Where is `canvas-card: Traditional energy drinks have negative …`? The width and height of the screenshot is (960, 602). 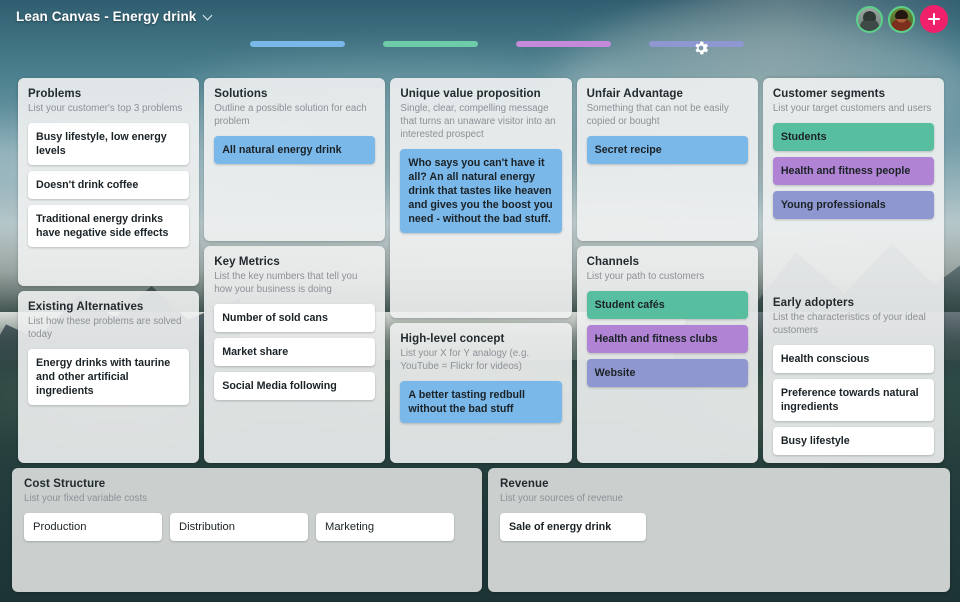 canvas-card: Traditional energy drinks have negative … is located at coordinates (109, 226).